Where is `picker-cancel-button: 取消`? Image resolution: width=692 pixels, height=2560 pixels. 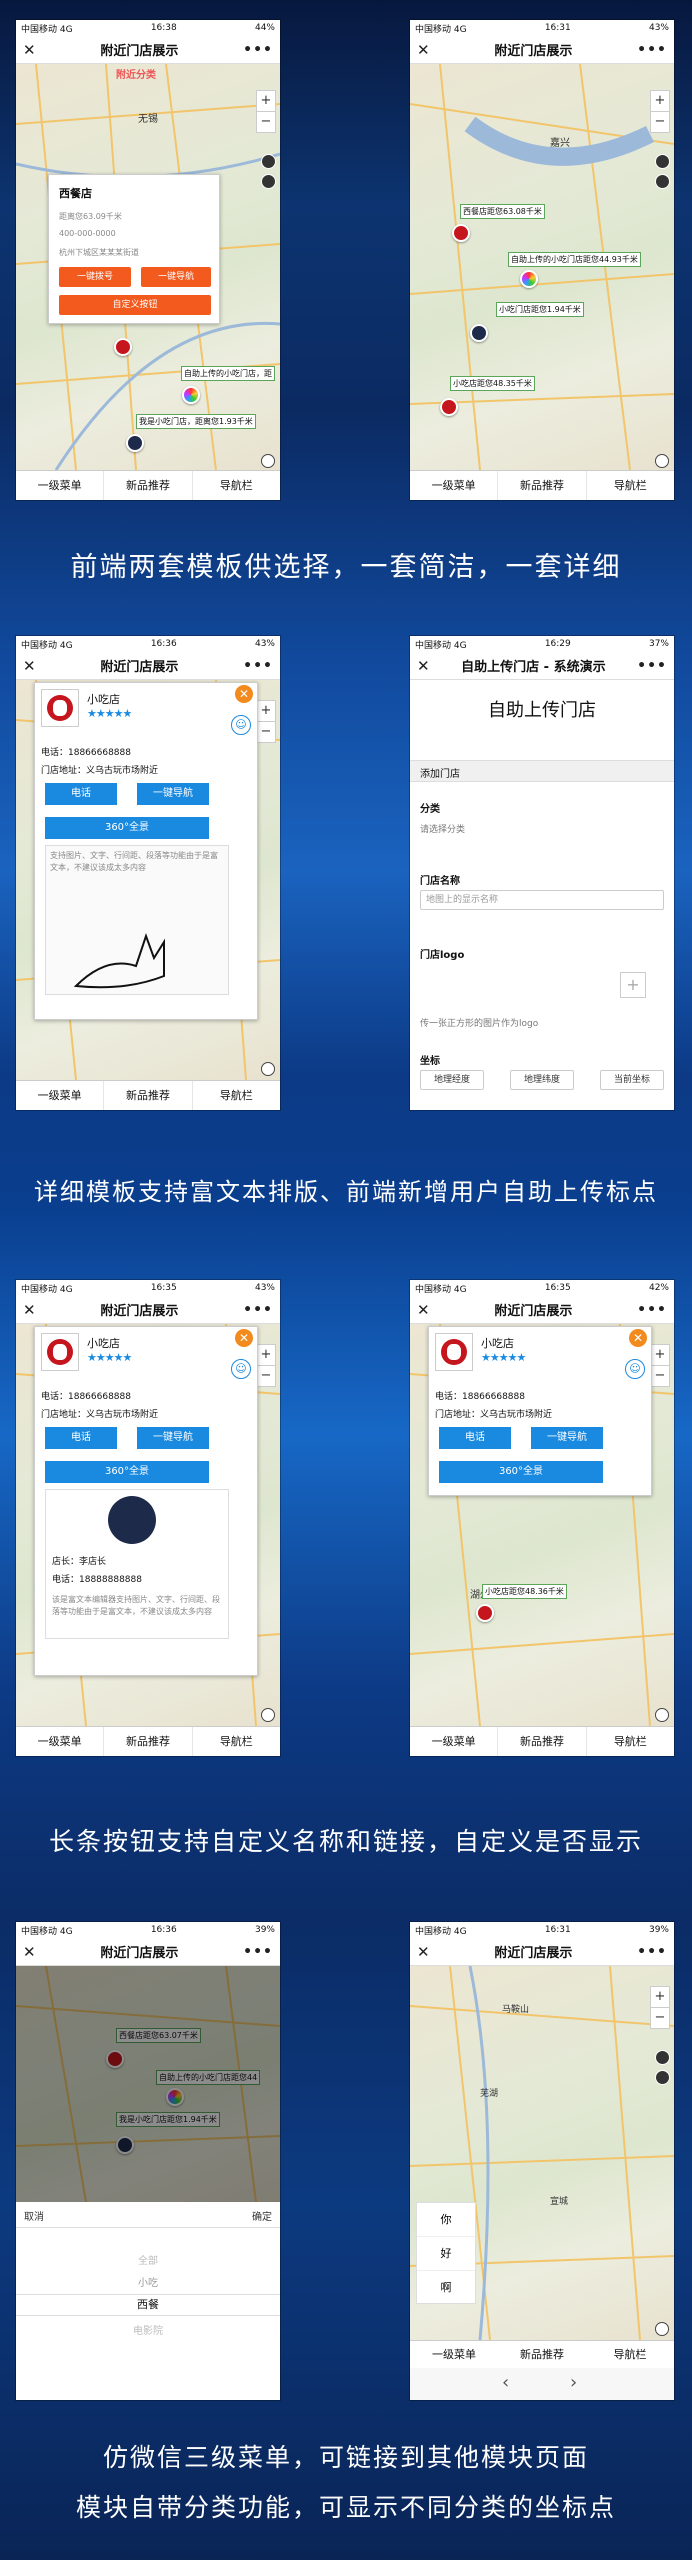 picker-cancel-button: 取消 is located at coordinates (34, 2215).